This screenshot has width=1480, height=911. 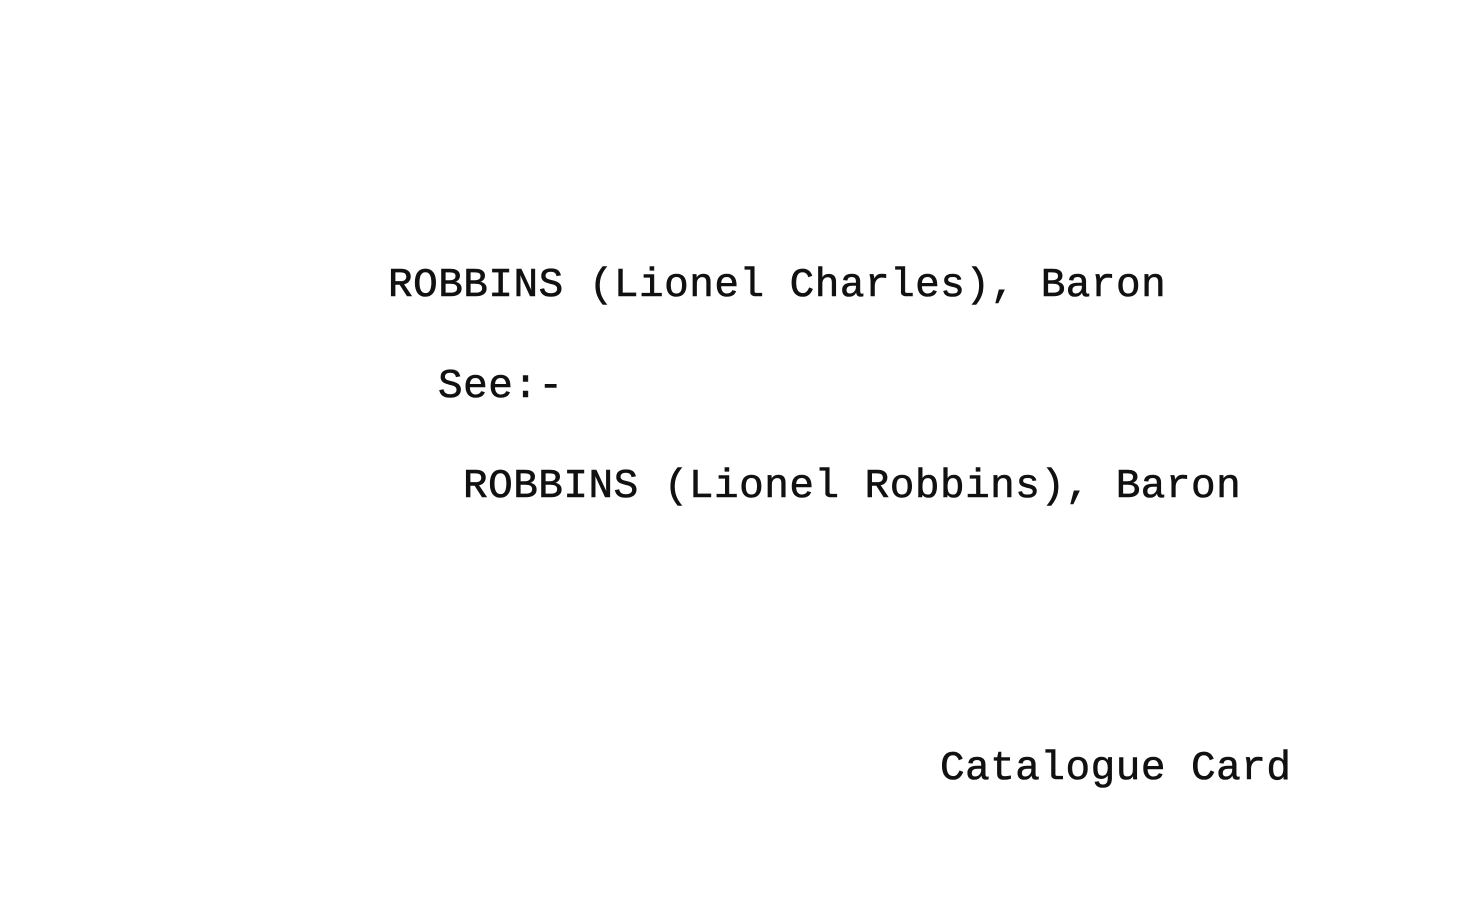 I want to click on card-heading: ROBBINS (Lionel Charles), Baron, so click(x=777, y=286).